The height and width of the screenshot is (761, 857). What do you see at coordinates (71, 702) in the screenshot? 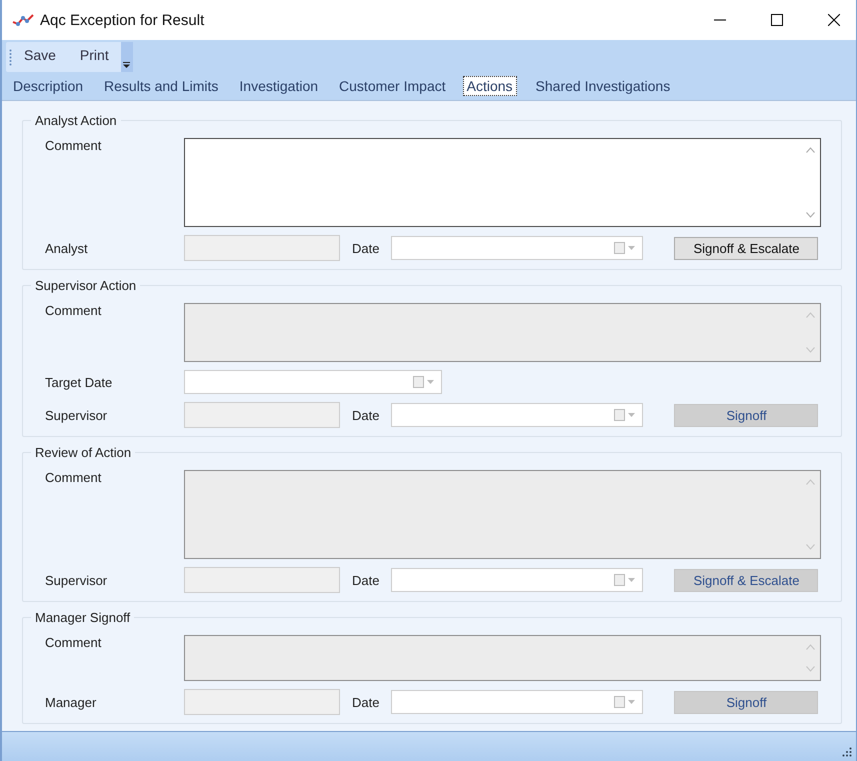
I see `field-label: Manager` at bounding box center [71, 702].